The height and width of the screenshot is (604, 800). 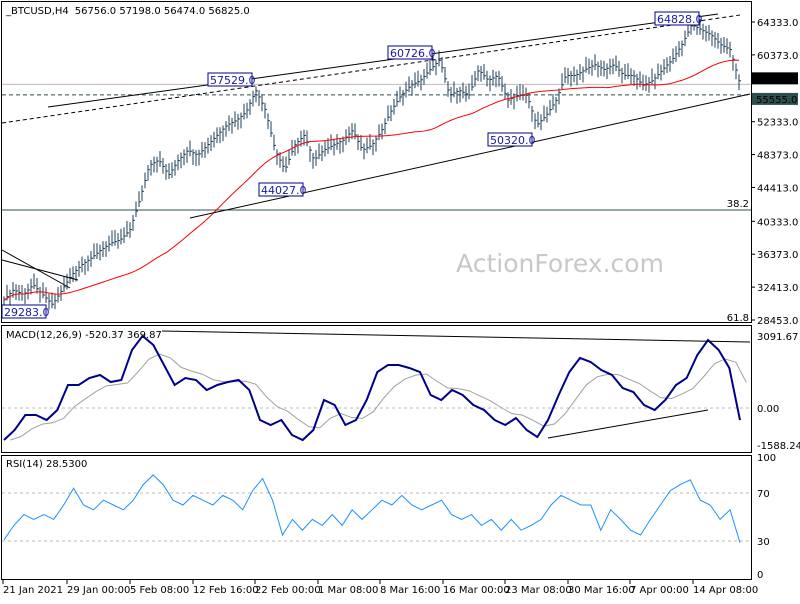 I want to click on price-label-text: 29283.0, so click(x=27, y=312).